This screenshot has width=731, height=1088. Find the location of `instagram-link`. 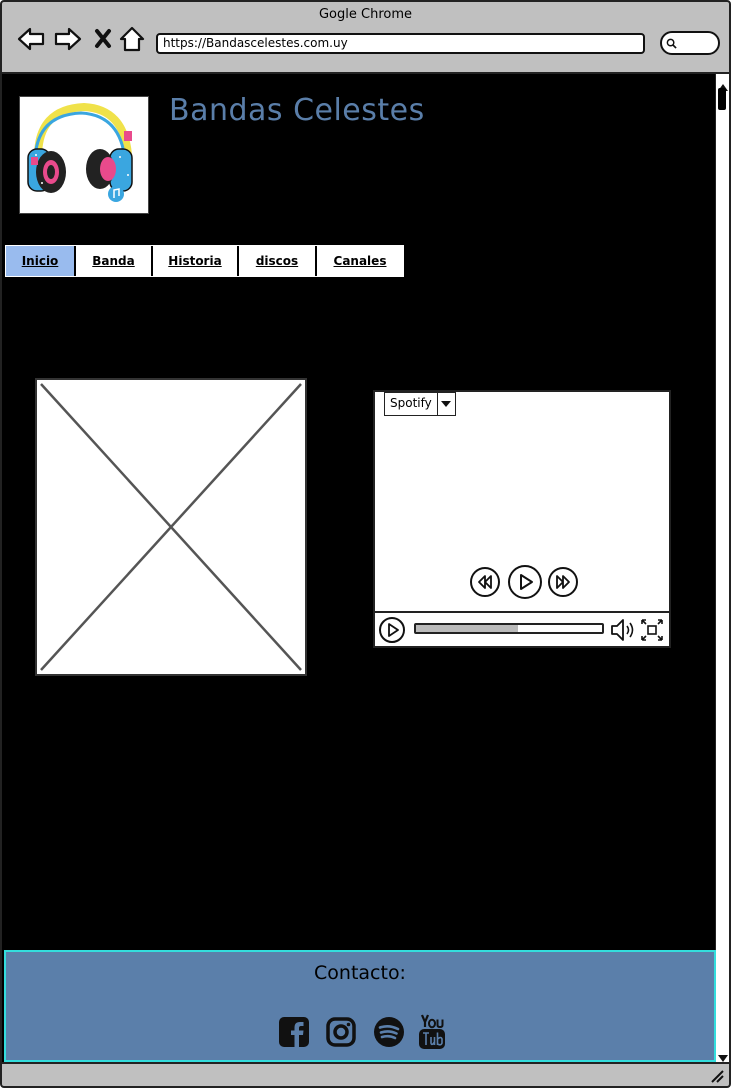

instagram-link is located at coordinates (341, 1032).